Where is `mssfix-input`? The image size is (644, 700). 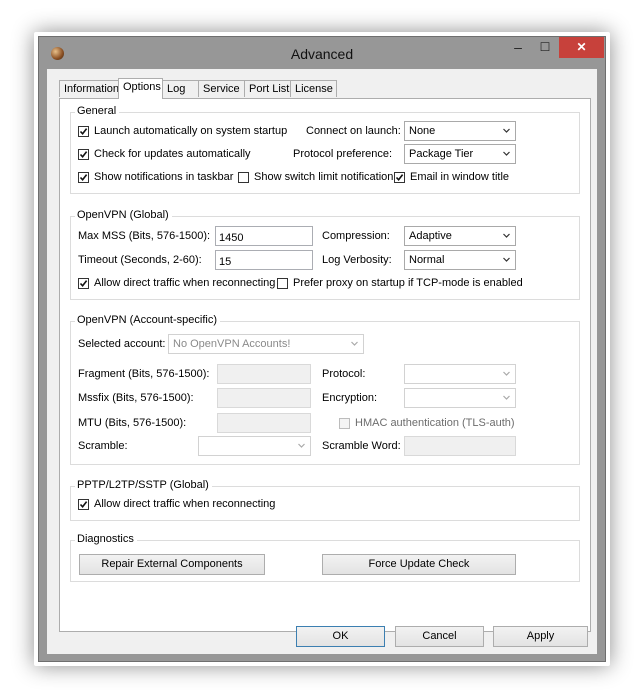
mssfix-input is located at coordinates (264, 398).